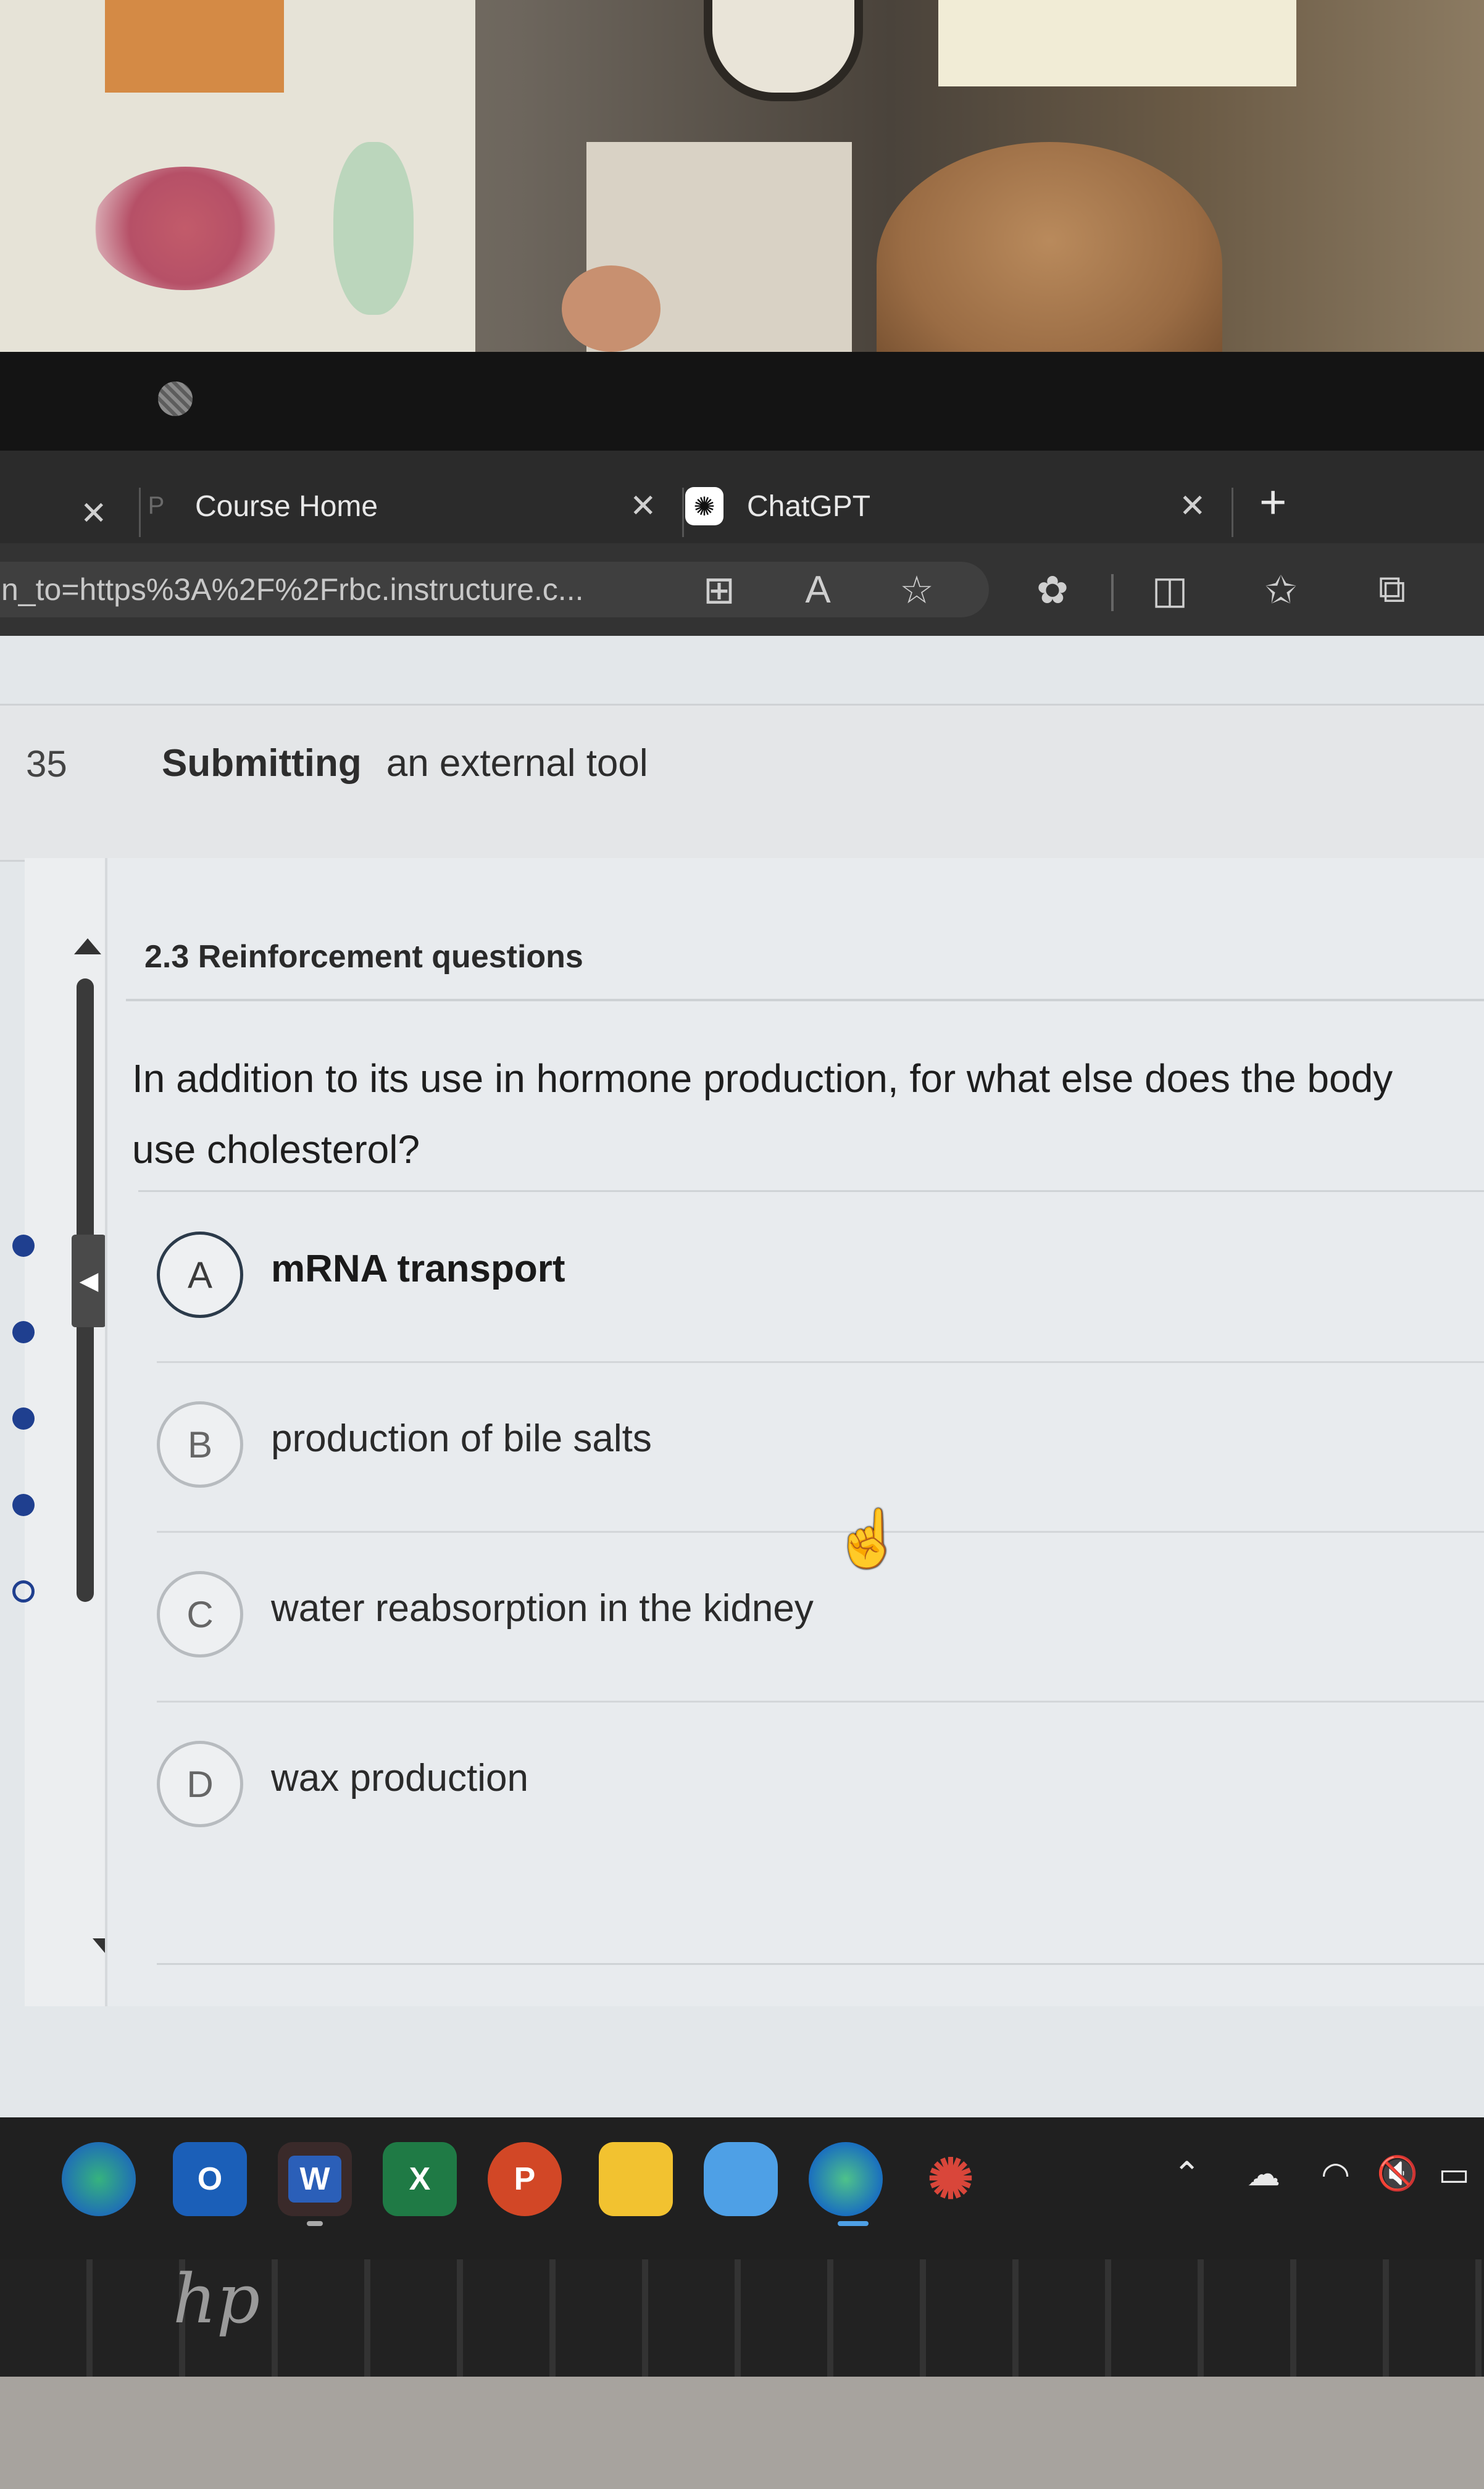  I want to click on taskbar: O W X P ✺ ⌃ ☁ ◠ 🔇 ▭, so click(742, 2188).